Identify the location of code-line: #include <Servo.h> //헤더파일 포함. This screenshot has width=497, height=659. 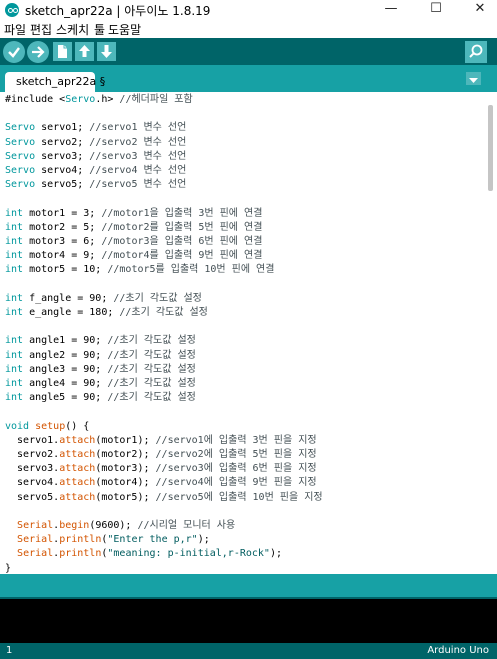
(99, 100).